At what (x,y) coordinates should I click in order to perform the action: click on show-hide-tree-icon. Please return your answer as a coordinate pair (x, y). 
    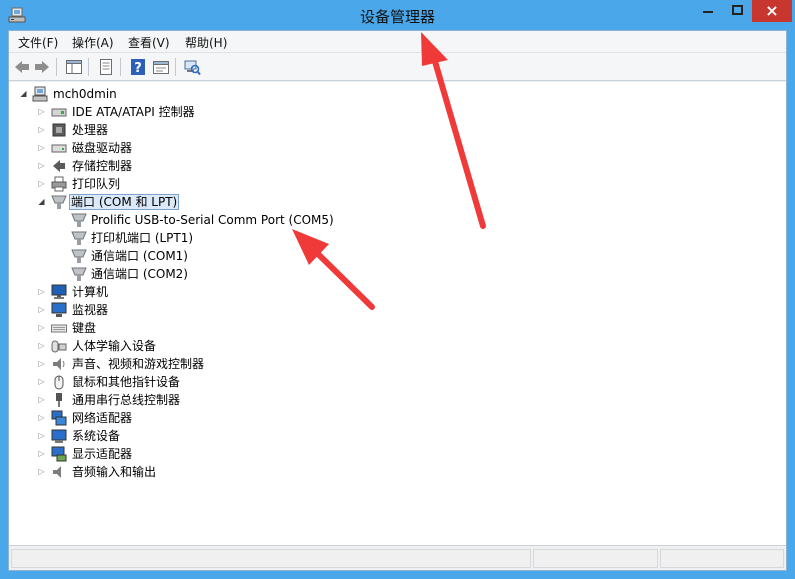
    Looking at the image, I should click on (74, 67).